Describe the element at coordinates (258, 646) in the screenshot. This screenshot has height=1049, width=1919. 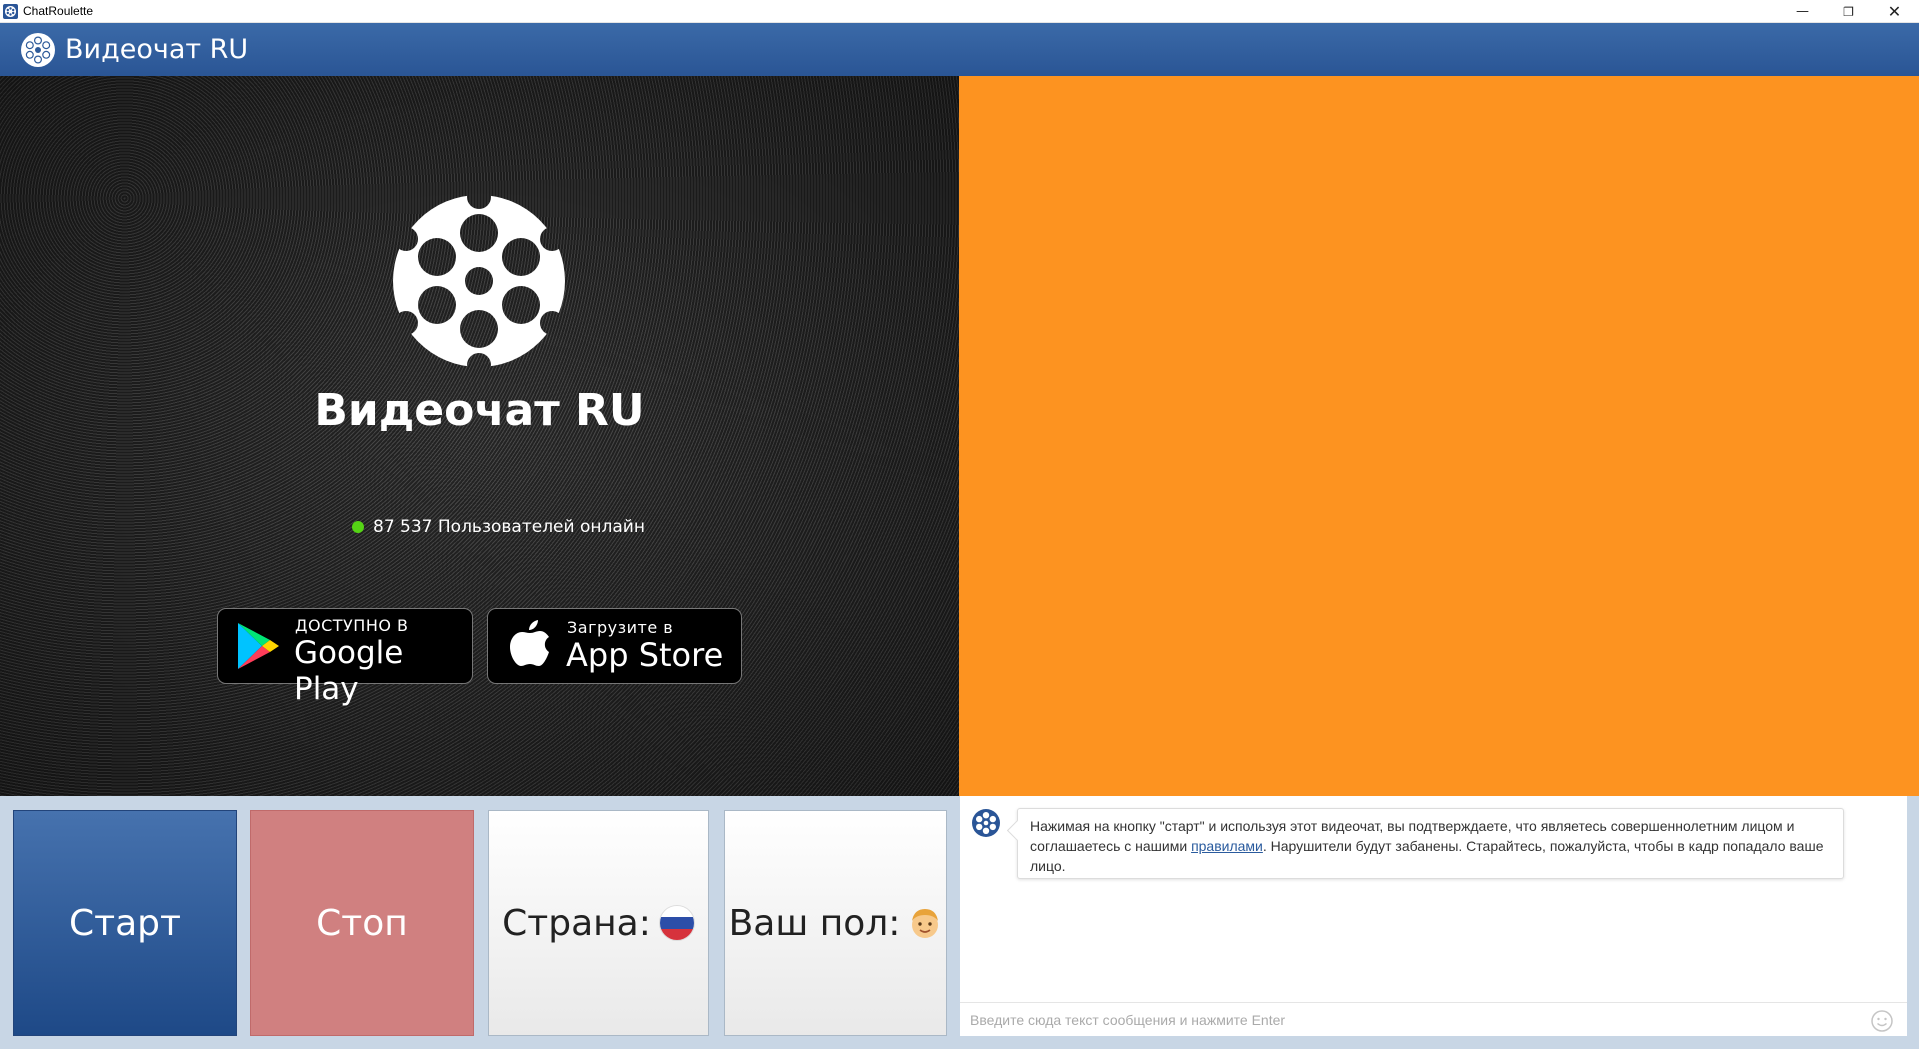
I see `google-play-icon` at that location.